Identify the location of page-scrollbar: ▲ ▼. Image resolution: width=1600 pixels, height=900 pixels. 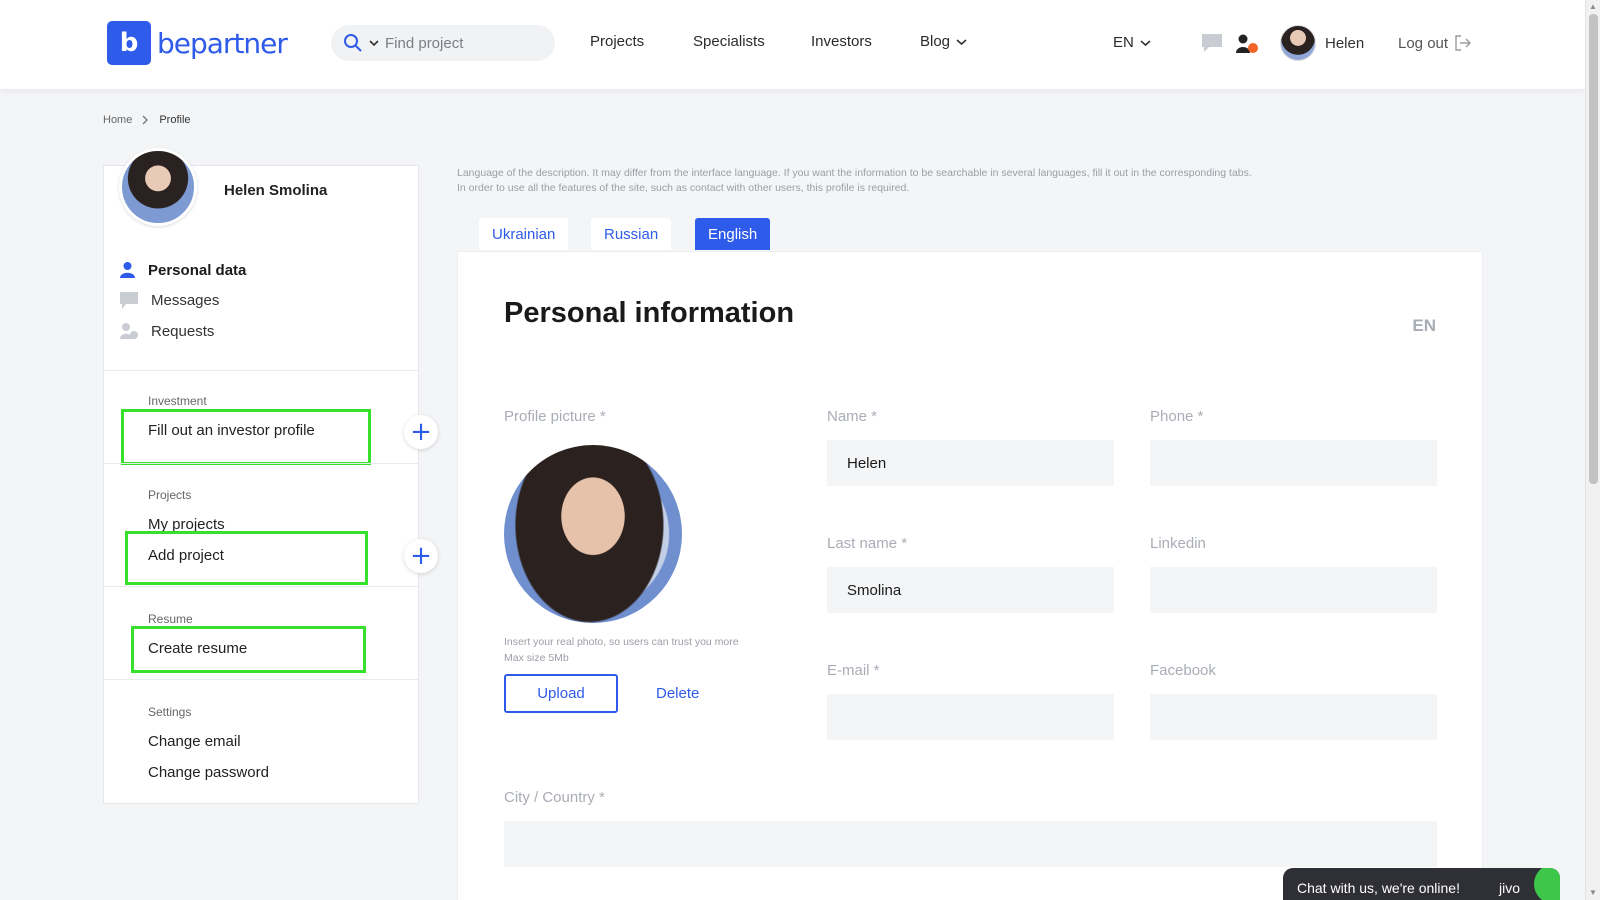
(1592, 450).